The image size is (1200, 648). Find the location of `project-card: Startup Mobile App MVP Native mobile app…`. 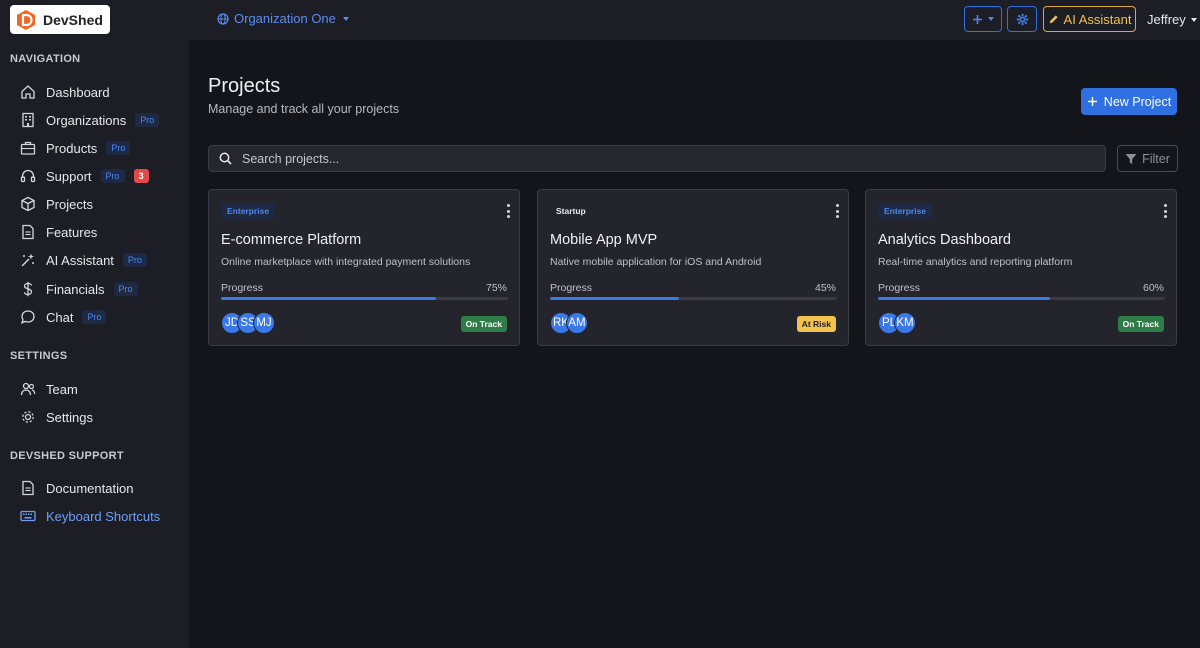

project-card: Startup Mobile App MVP Native mobile app… is located at coordinates (693, 267).